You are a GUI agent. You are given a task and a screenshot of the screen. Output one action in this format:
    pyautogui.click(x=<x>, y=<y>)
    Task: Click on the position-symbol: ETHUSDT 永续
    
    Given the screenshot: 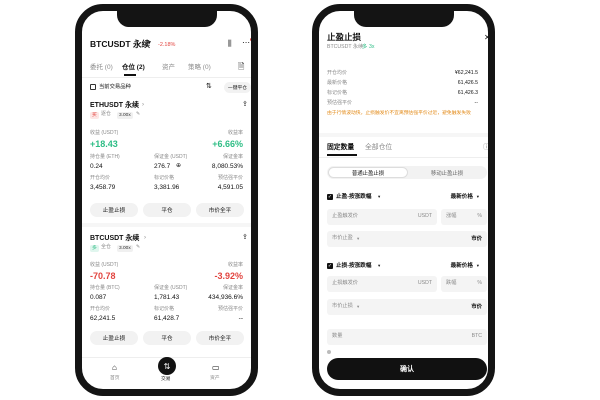 What is the action you would take?
    pyautogui.click(x=114, y=106)
    